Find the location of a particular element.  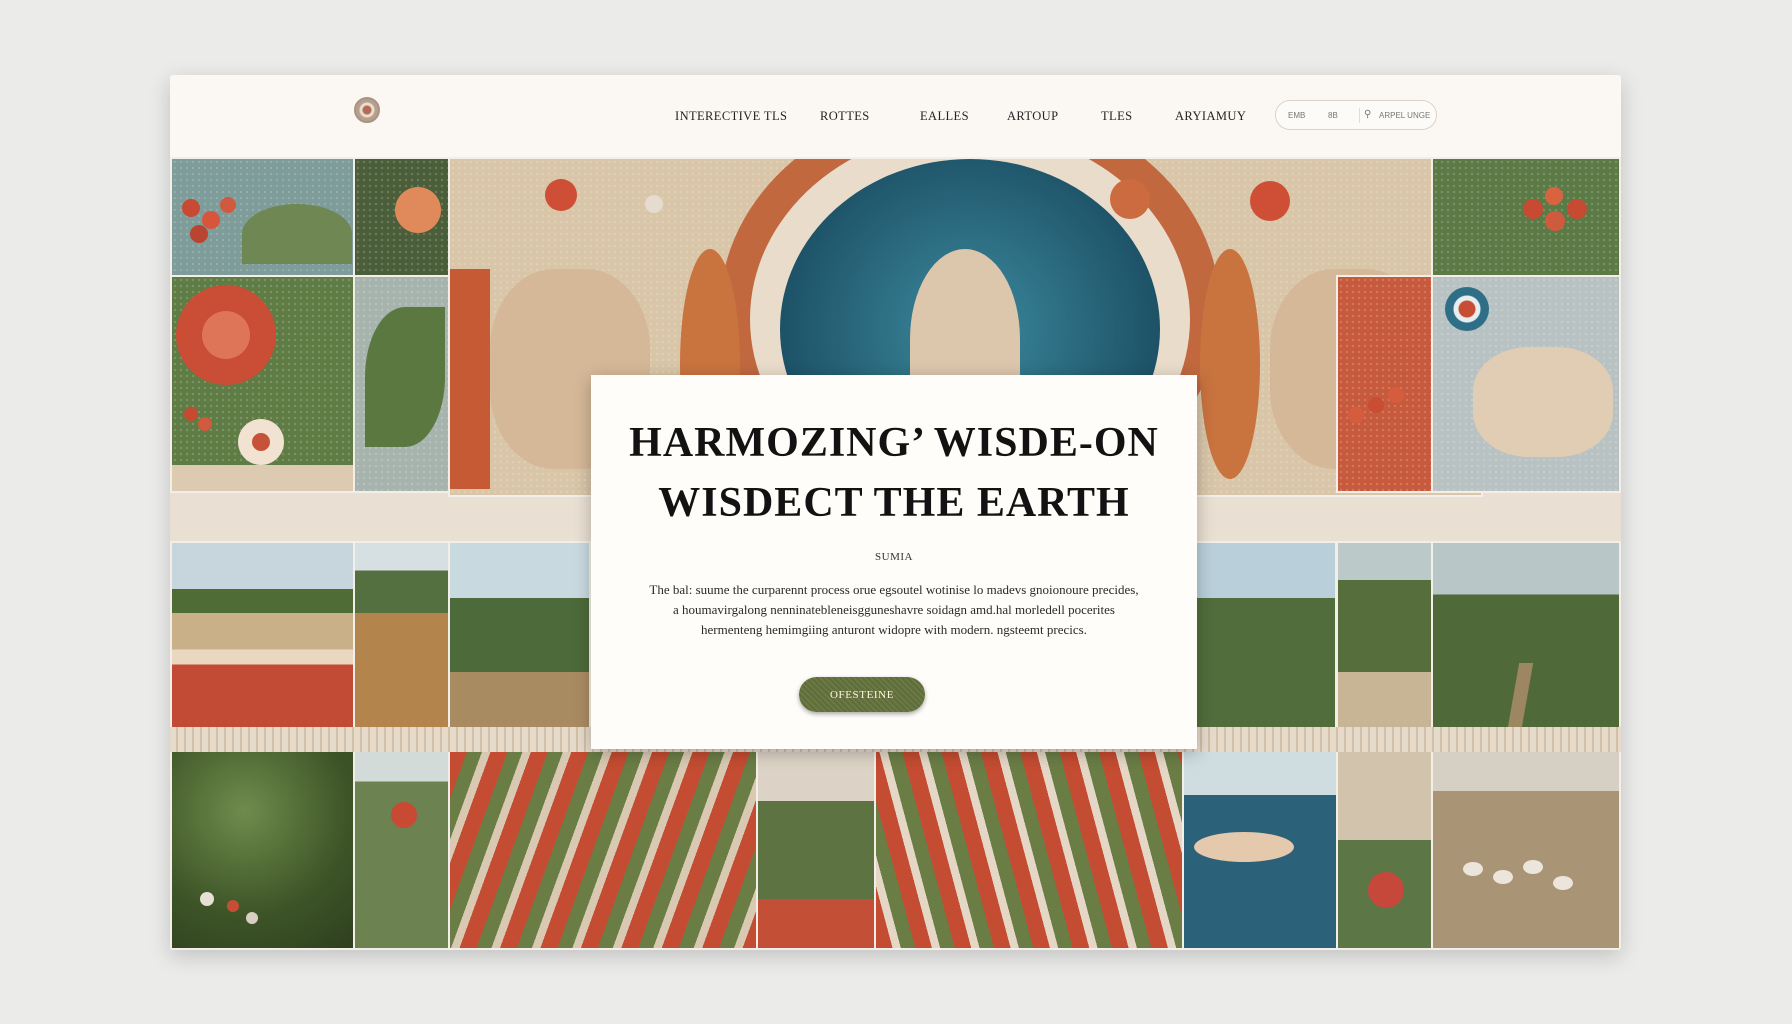

tile-sheep-field is located at coordinates (1526, 850).